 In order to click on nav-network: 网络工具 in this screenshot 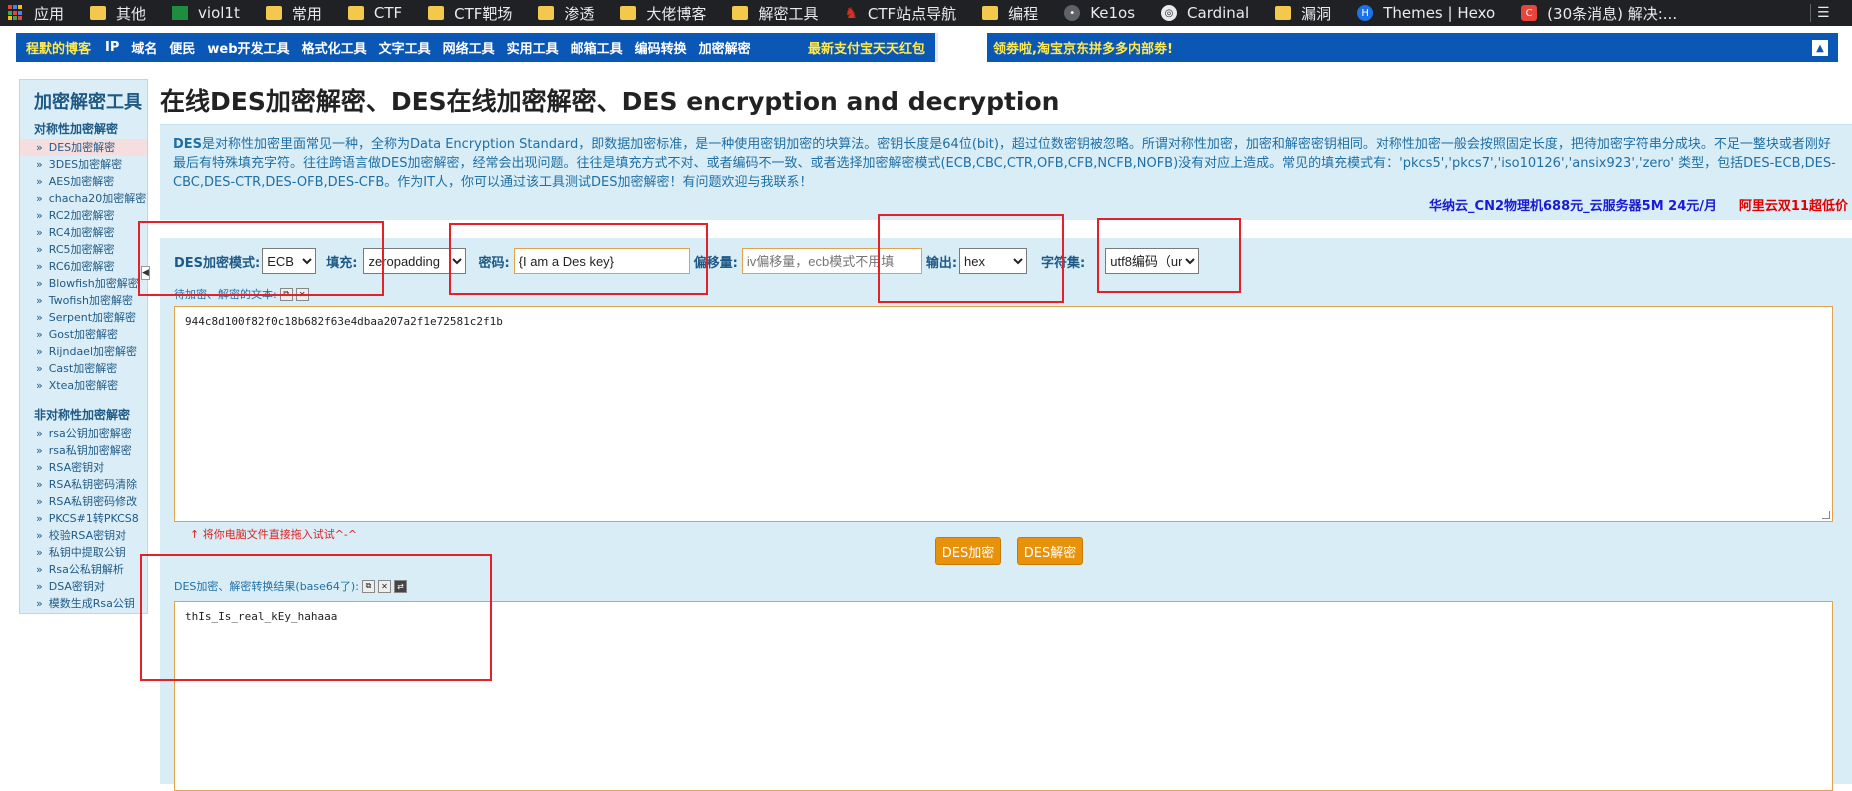, I will do `click(469, 47)`.